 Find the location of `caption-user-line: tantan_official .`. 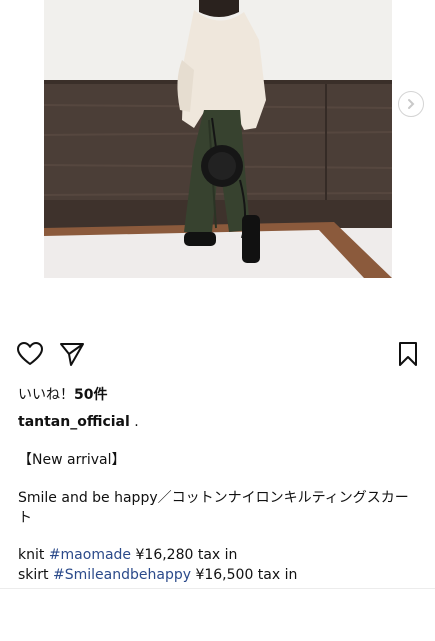

caption-user-line: tantan_official . is located at coordinates (78, 422).